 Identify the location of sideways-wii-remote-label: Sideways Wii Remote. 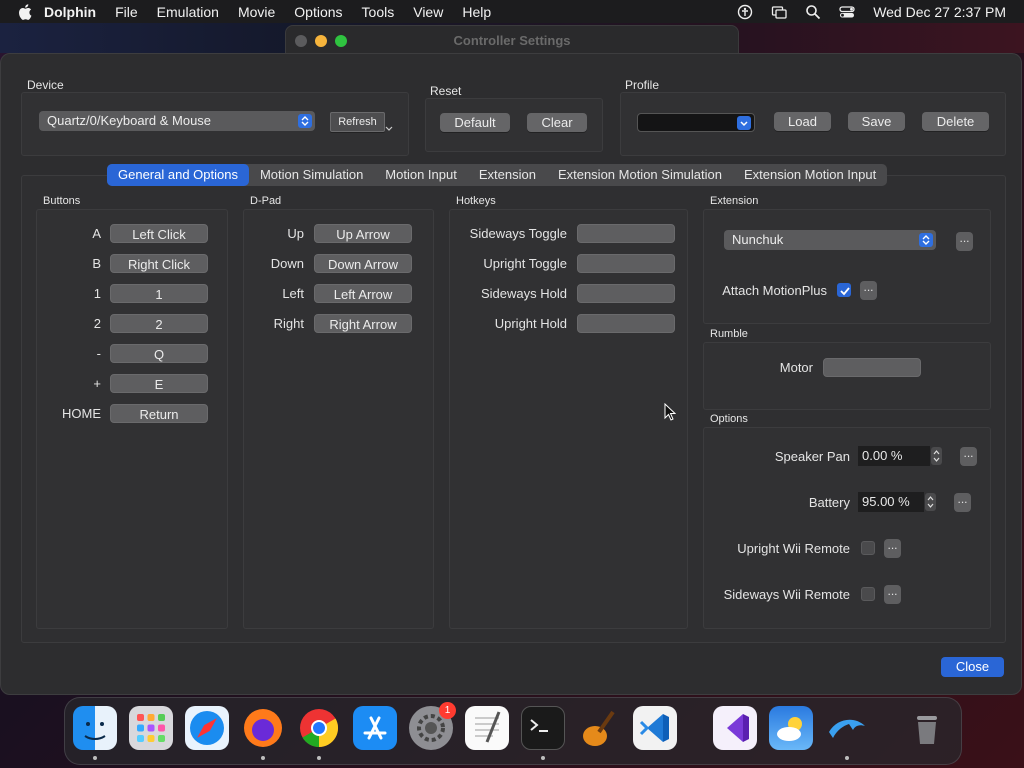
(786, 594).